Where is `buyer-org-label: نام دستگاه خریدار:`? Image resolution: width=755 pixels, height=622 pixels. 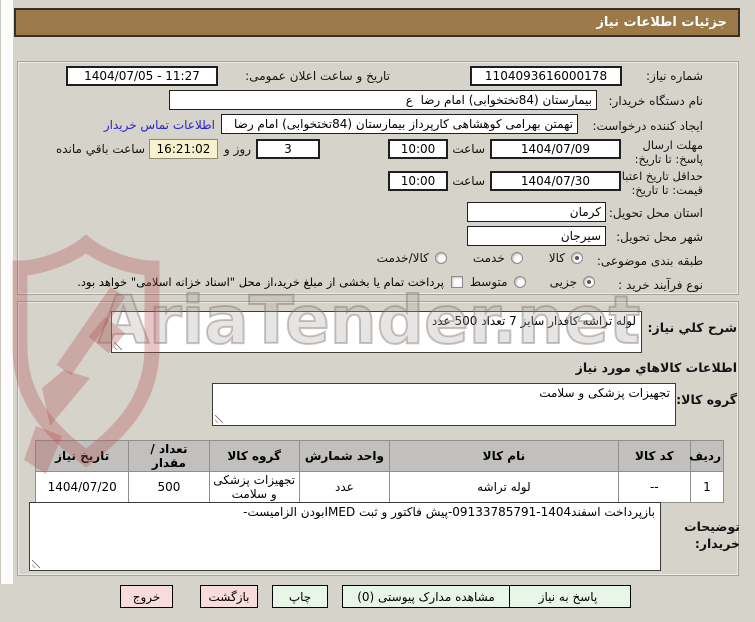
buyer-org-label: نام دستگاه خریدار: is located at coordinates (656, 101).